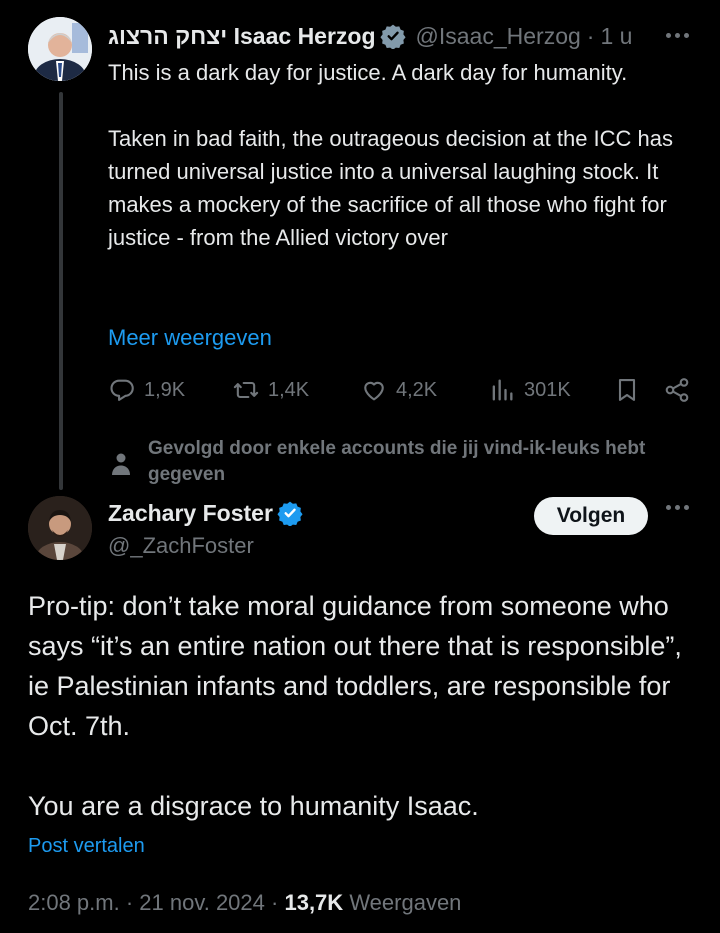 This screenshot has height=933, width=720. Describe the element at coordinates (202, 902) in the screenshot. I see `tweet2-date: 21 nov. 2024` at that location.